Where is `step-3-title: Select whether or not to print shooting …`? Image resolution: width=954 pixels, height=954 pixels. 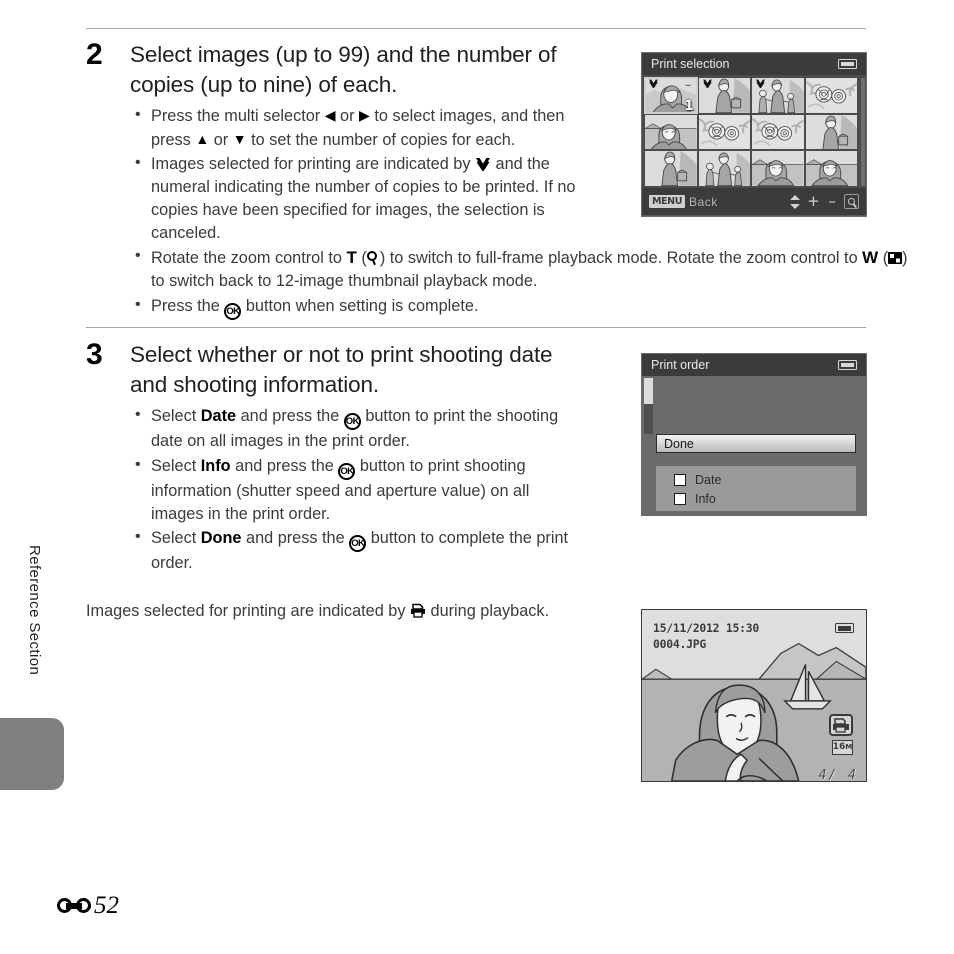 step-3-title: Select whether or not to print shooting … is located at coordinates (341, 369).